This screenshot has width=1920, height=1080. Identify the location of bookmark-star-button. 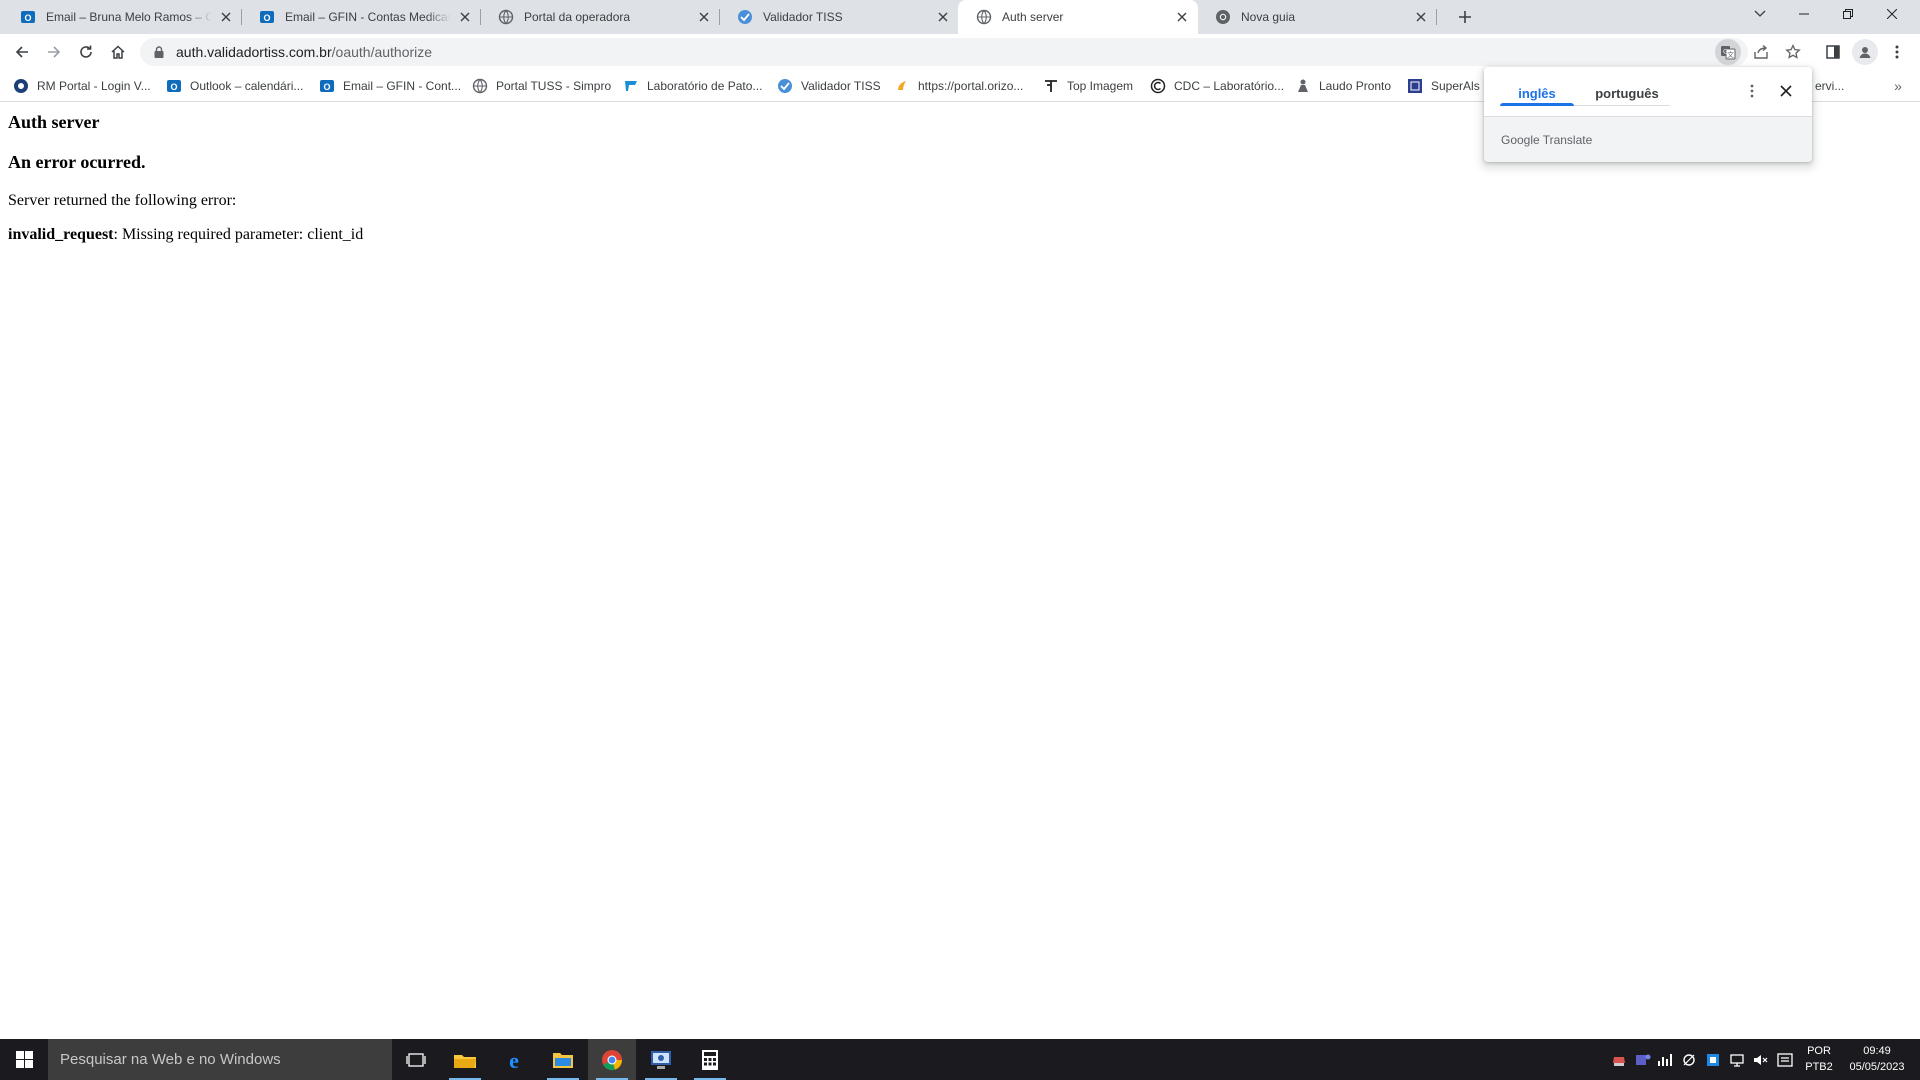
(1793, 52).